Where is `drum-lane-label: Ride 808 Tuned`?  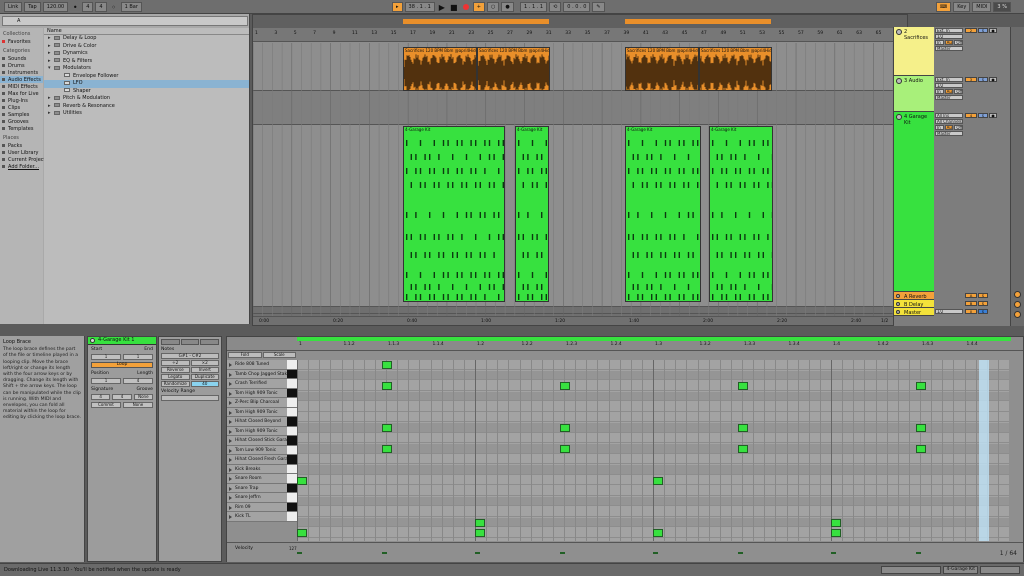
drum-lane-label: Ride 808 Tuned is located at coordinates (257, 365).